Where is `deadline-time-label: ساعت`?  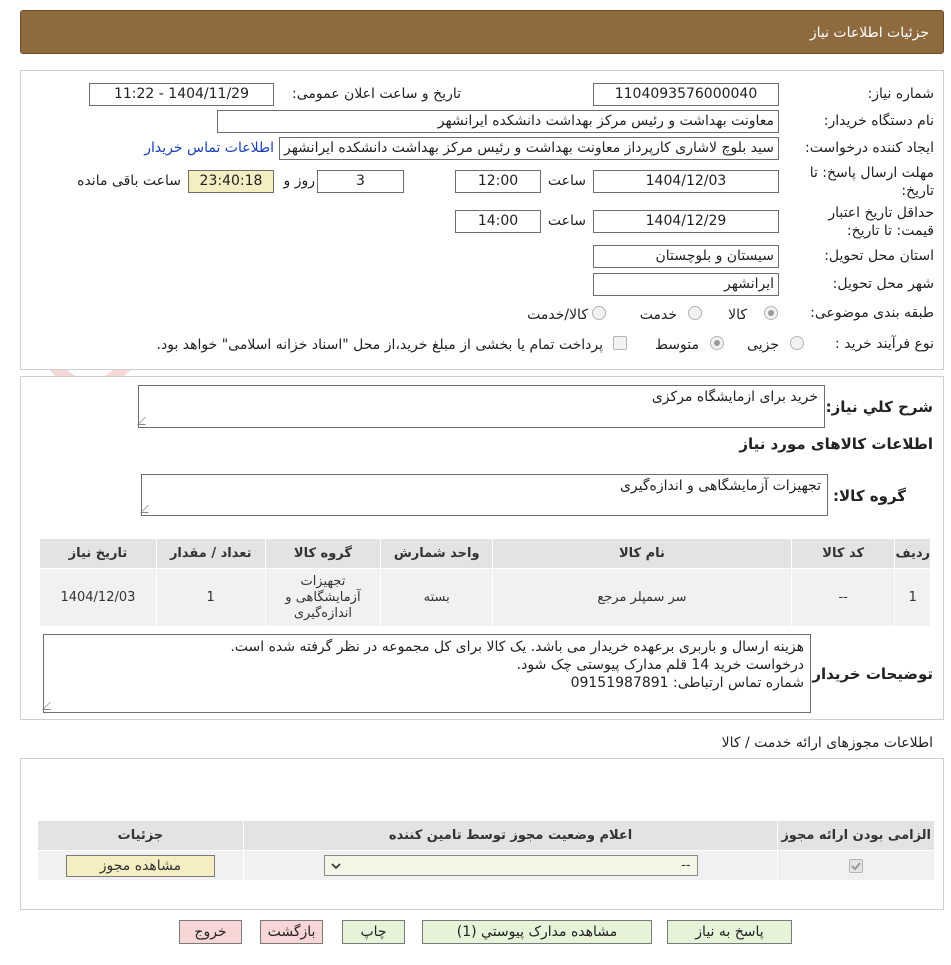 deadline-time-label: ساعت is located at coordinates (566, 181).